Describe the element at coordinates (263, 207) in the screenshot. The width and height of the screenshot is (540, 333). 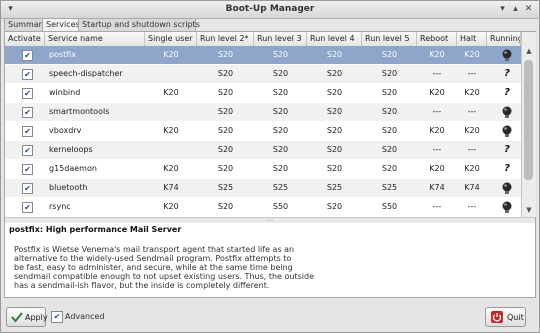
I see `table-row: ✔ rsync K20 S20 S50 S20 S50 --- ---` at that location.